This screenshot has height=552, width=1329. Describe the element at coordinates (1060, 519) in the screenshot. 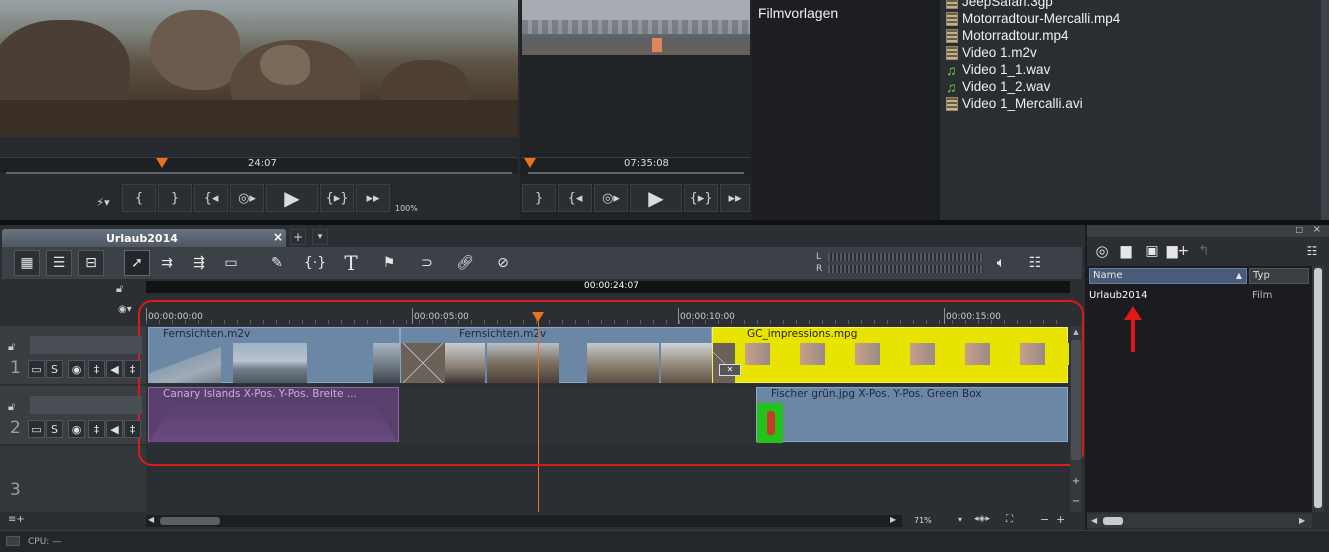

I see `zoom-in-icon: +` at that location.